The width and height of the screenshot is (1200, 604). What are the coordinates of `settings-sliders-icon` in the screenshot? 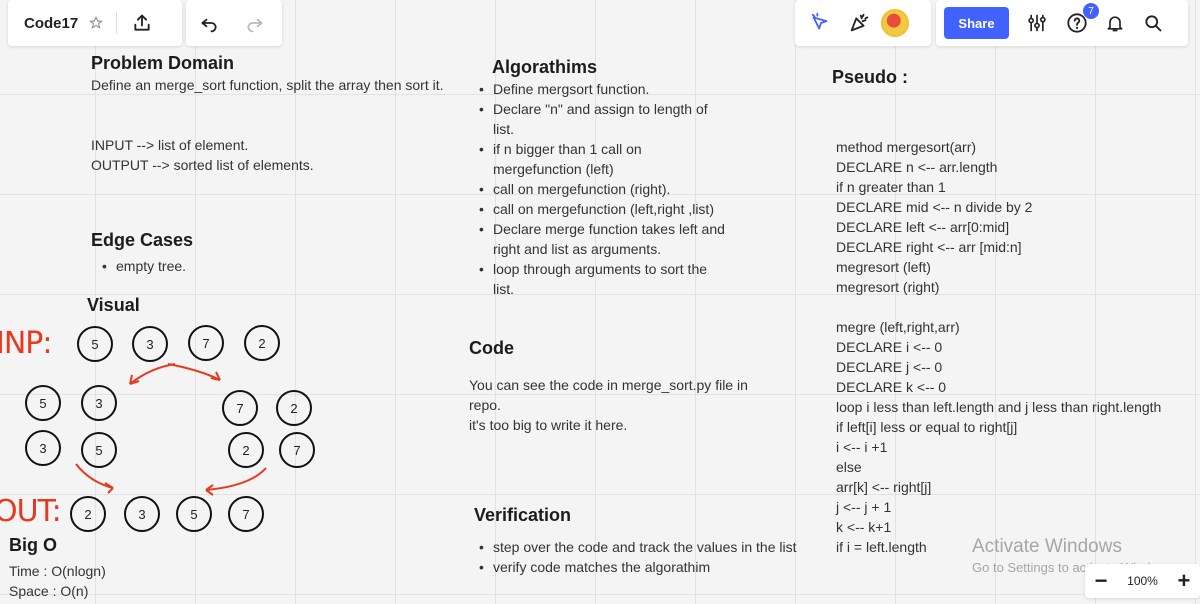 It's located at (1037, 23).